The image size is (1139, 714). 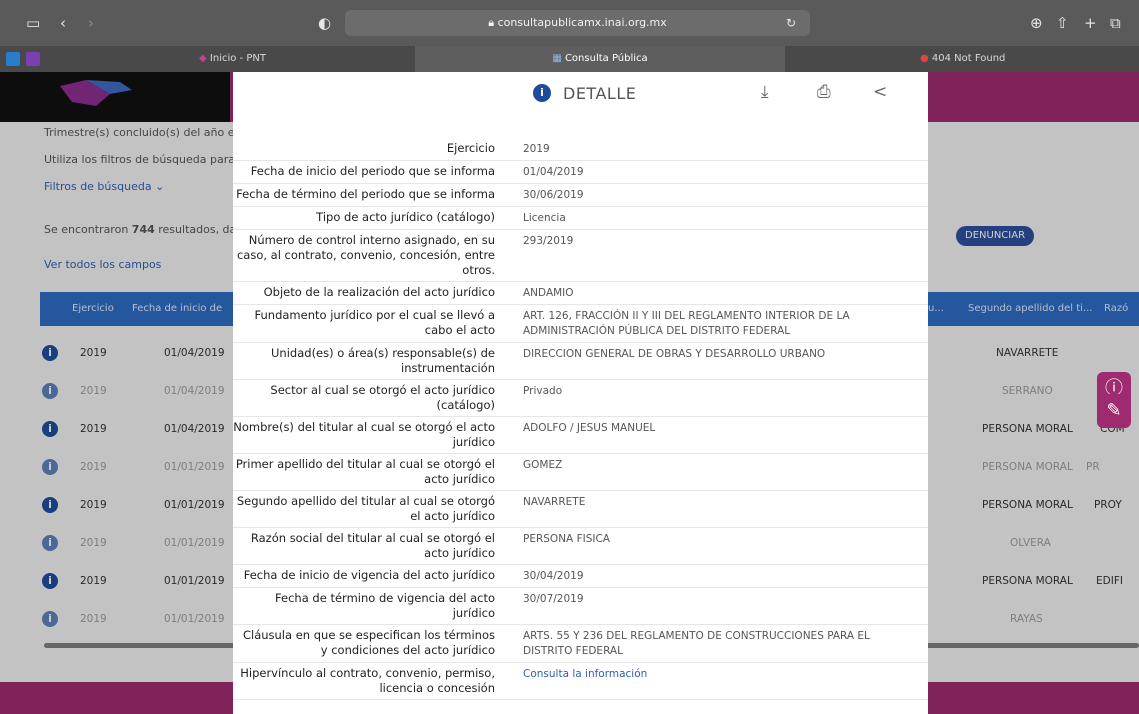 I want to click on forward-icon: ›, so click(x=91, y=23).